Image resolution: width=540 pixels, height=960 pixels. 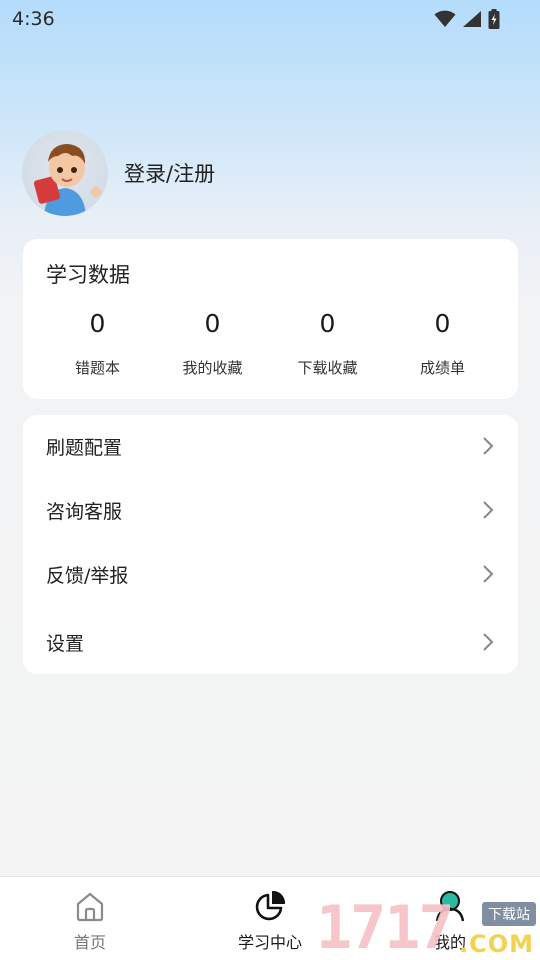 What do you see at coordinates (270, 905) in the screenshot?
I see `pie-chart-icon` at bounding box center [270, 905].